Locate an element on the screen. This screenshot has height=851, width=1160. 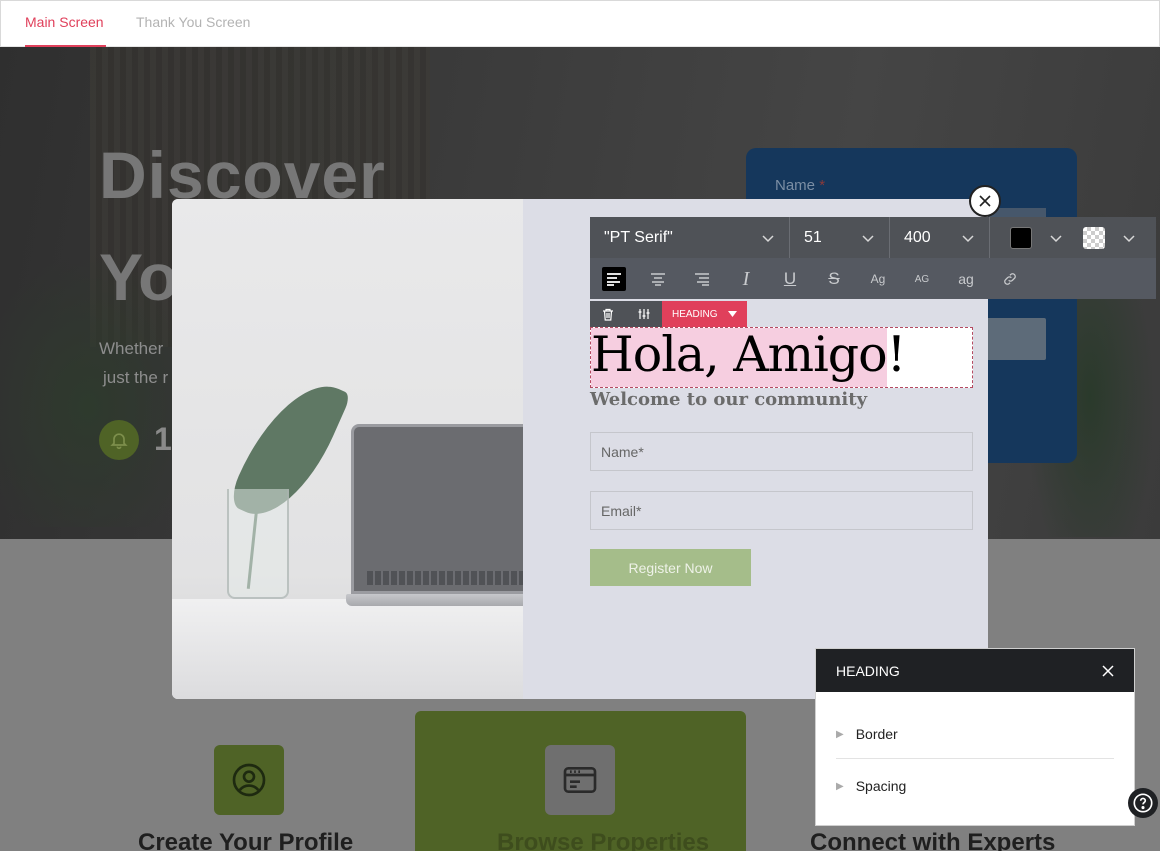
photo-laptop-keys is located at coordinates (445, 578).